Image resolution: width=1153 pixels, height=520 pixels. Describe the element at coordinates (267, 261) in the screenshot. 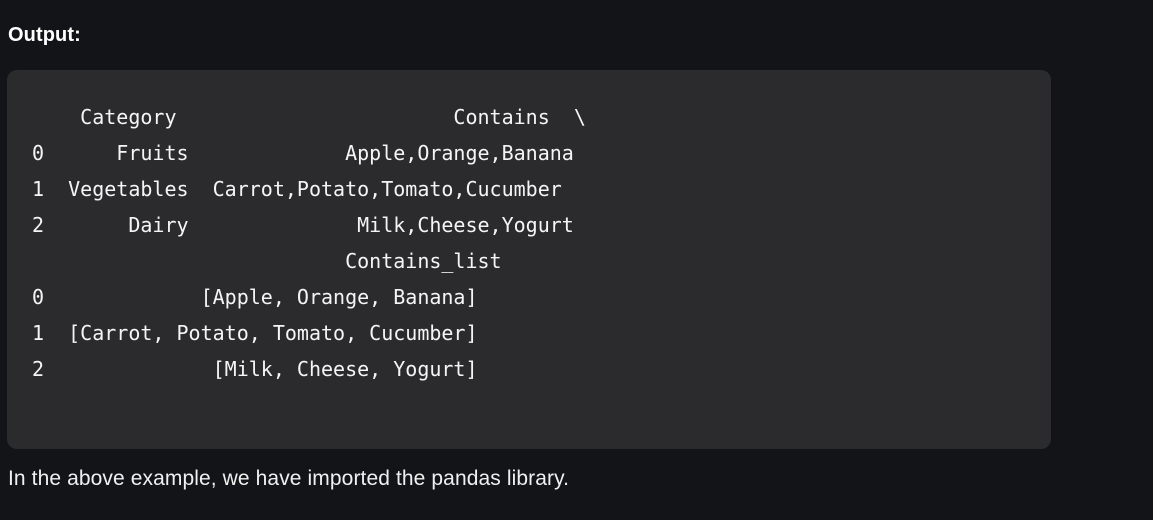

I see `output-line: Contains_list` at that location.